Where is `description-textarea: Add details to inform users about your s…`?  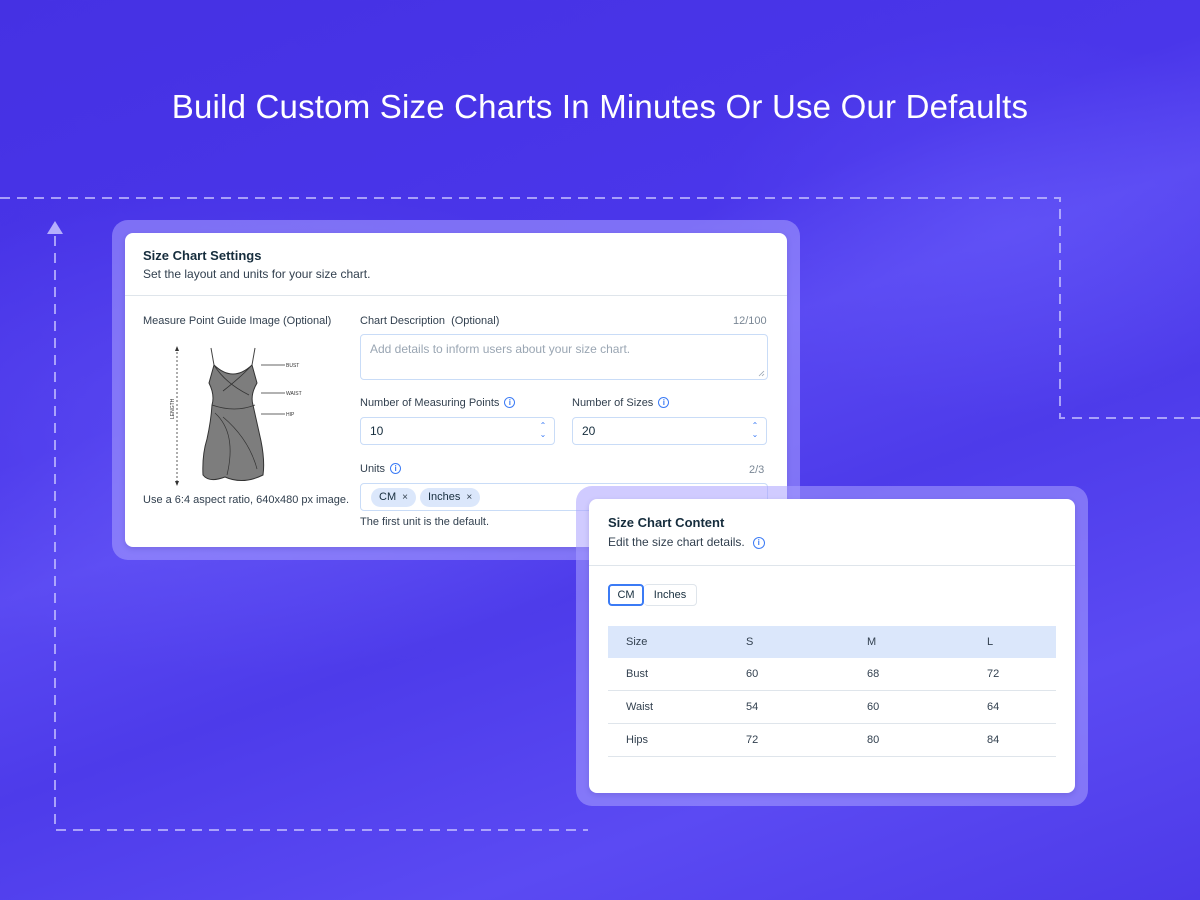 description-textarea: Add details to inform users about your s… is located at coordinates (564, 357).